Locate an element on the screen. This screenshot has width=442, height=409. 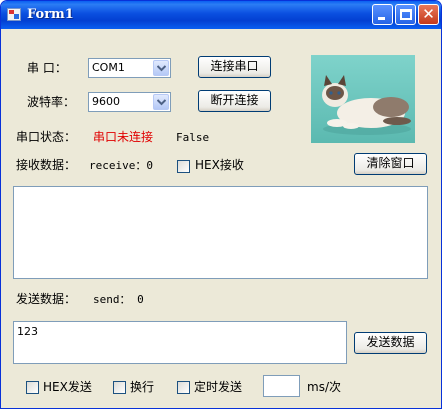
newline-label: 换行 is located at coordinates (142, 387).